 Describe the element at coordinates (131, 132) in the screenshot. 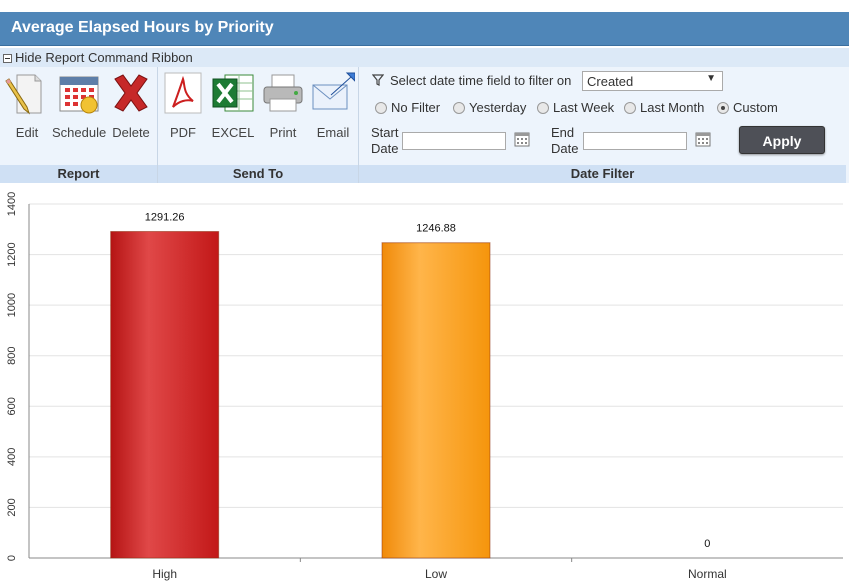

I see `delete-label: Delete` at that location.